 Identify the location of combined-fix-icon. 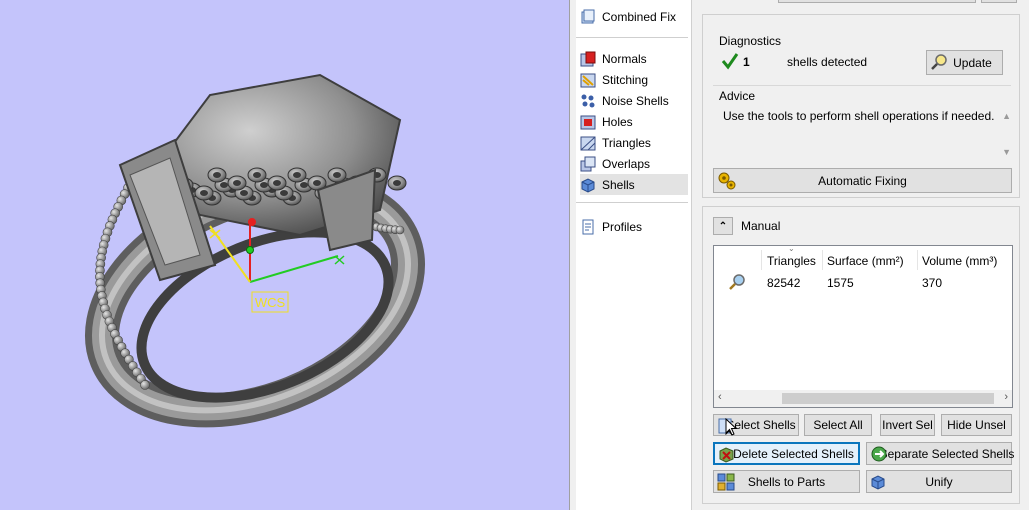
(588, 17).